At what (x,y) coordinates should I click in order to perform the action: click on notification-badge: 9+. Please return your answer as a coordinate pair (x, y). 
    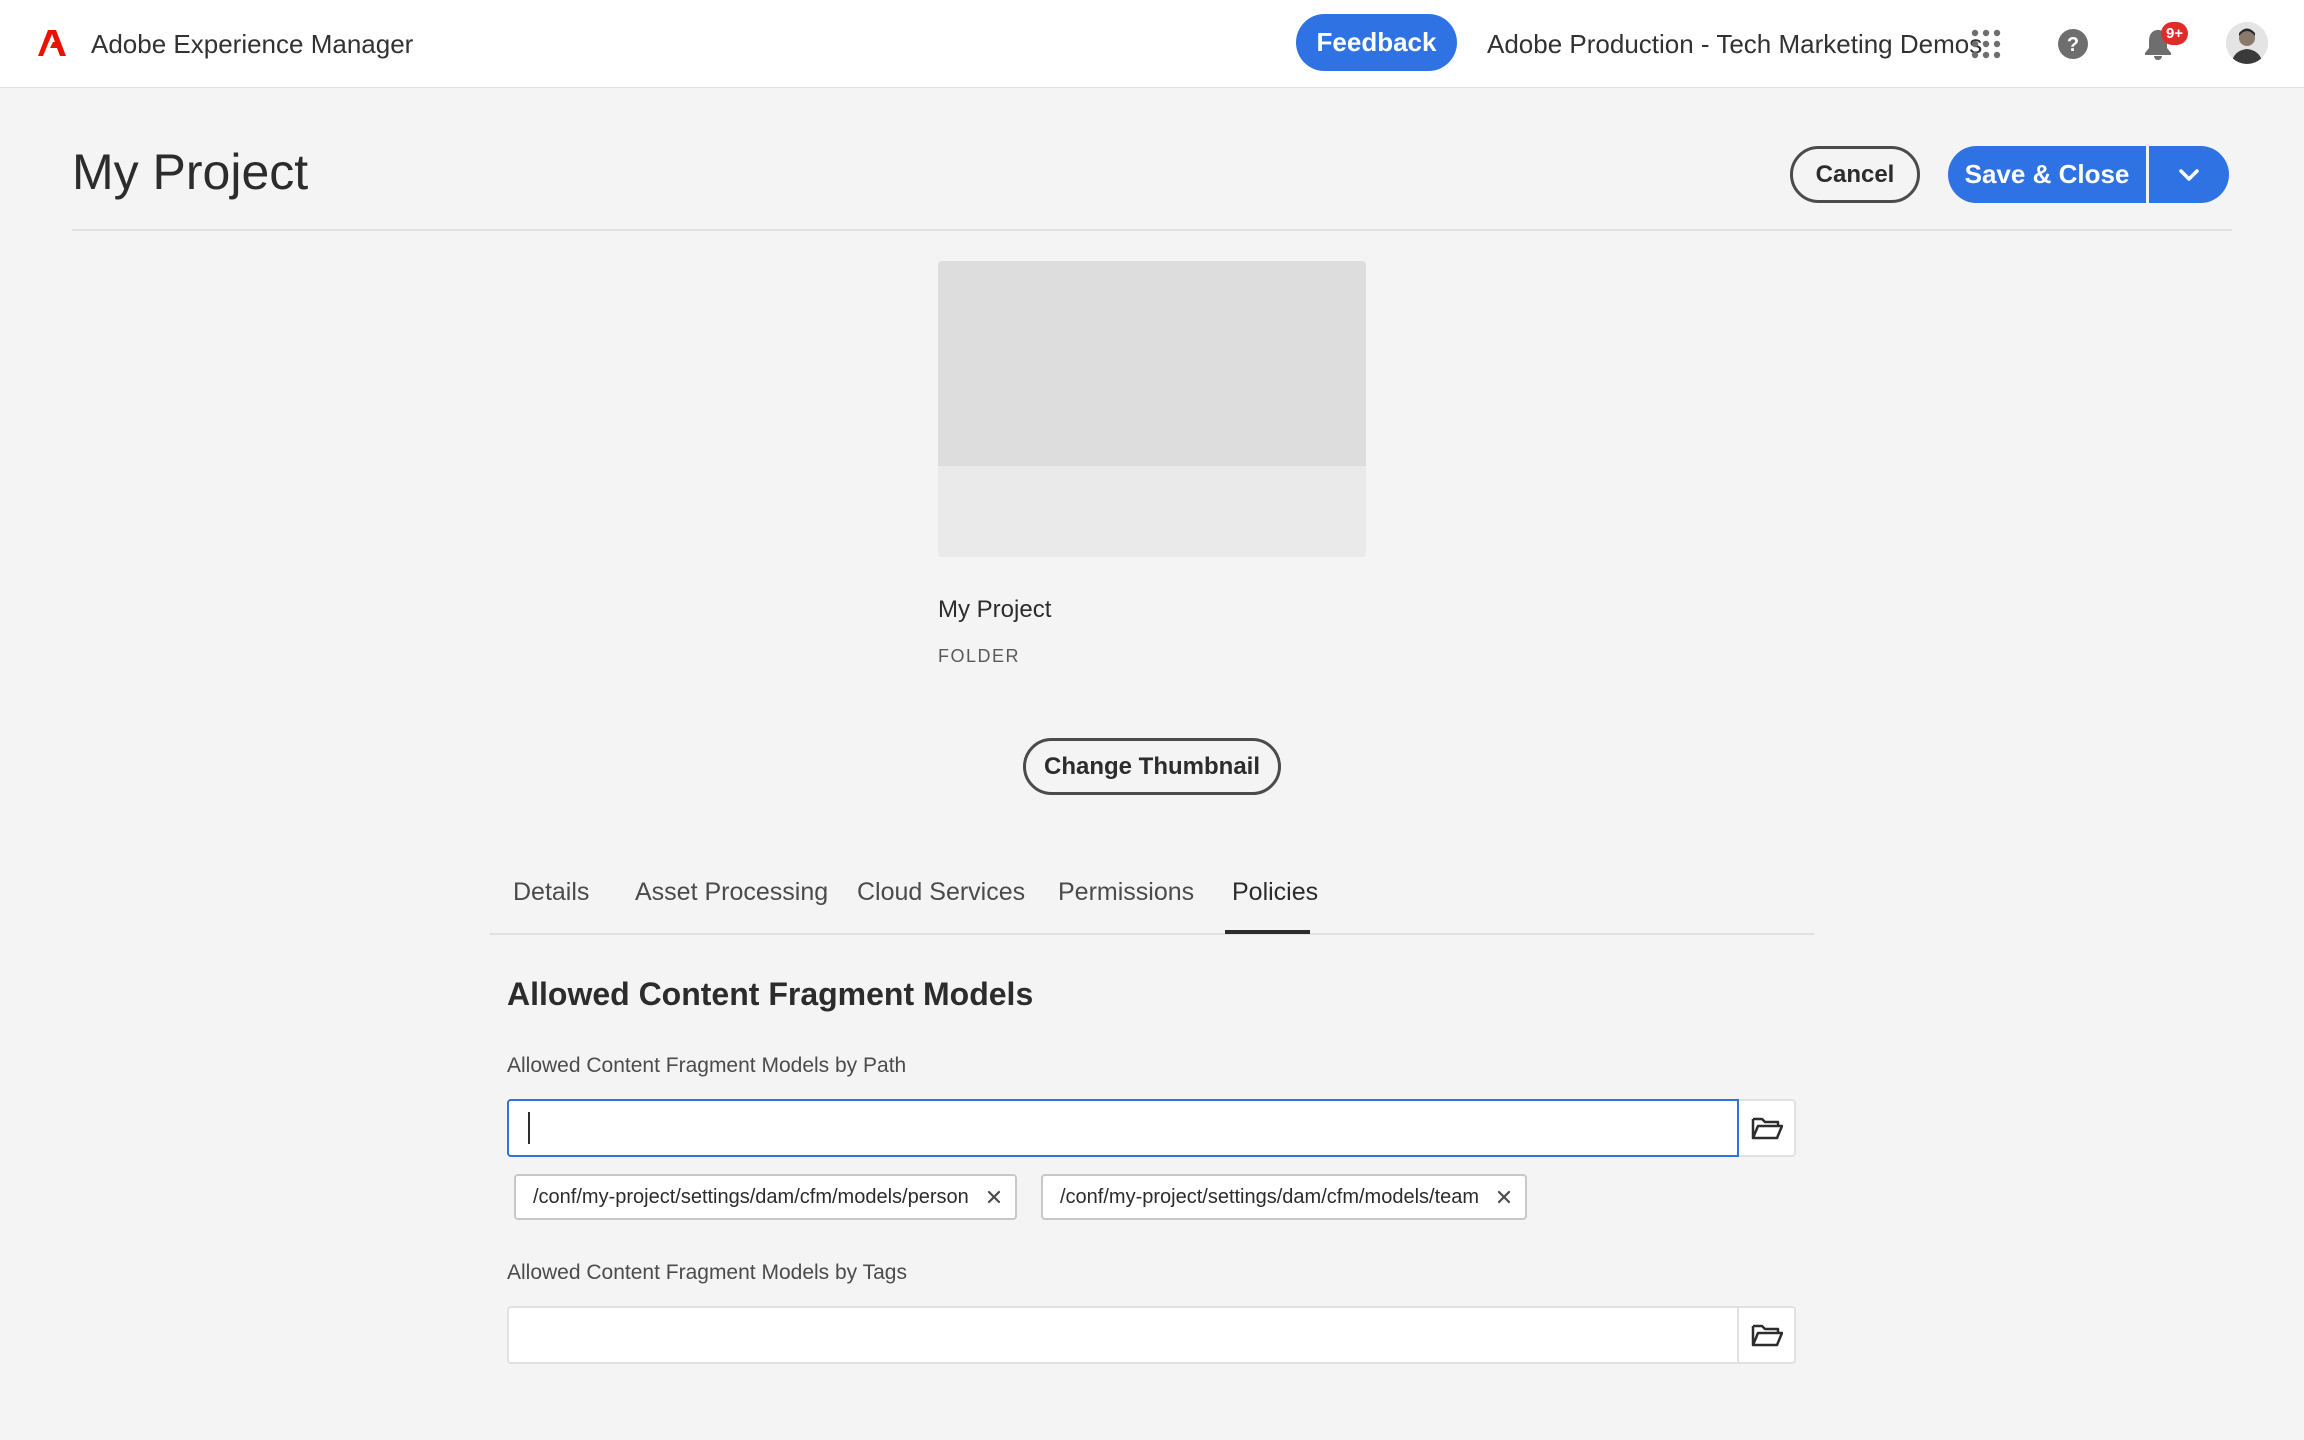
    Looking at the image, I should click on (2174, 33).